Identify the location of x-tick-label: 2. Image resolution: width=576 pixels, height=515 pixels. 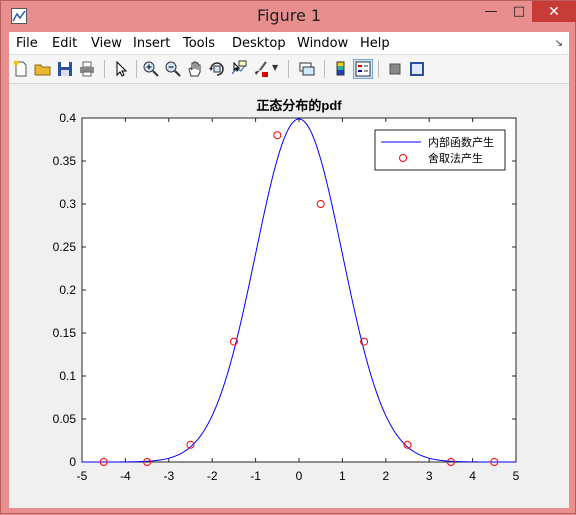
(385, 476).